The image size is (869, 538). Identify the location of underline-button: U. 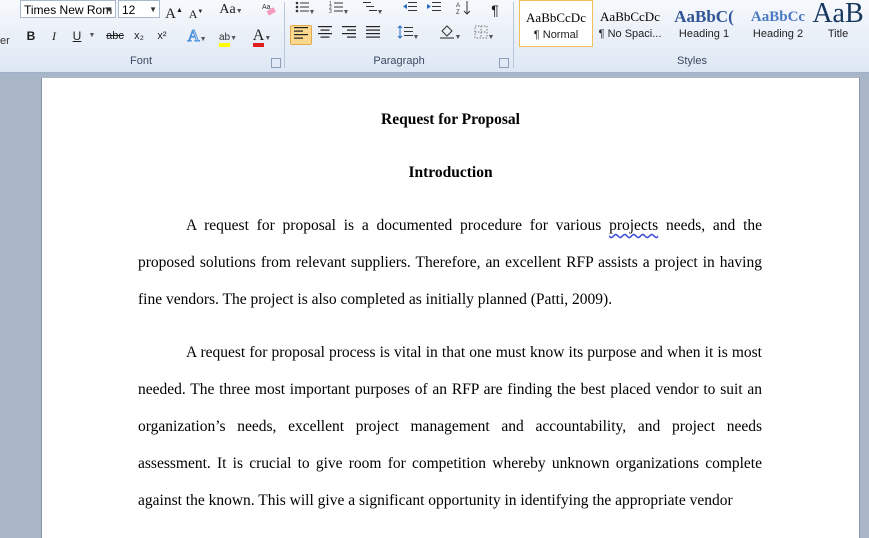
(77, 36).